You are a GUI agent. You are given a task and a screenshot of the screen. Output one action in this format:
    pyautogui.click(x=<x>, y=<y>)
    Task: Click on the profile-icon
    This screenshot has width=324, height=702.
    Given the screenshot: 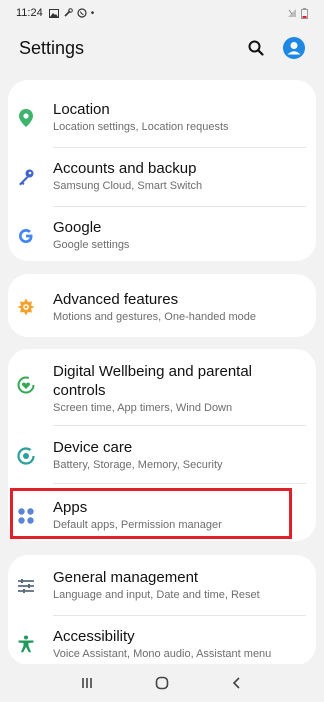 What is the action you would take?
    pyautogui.click(x=294, y=48)
    